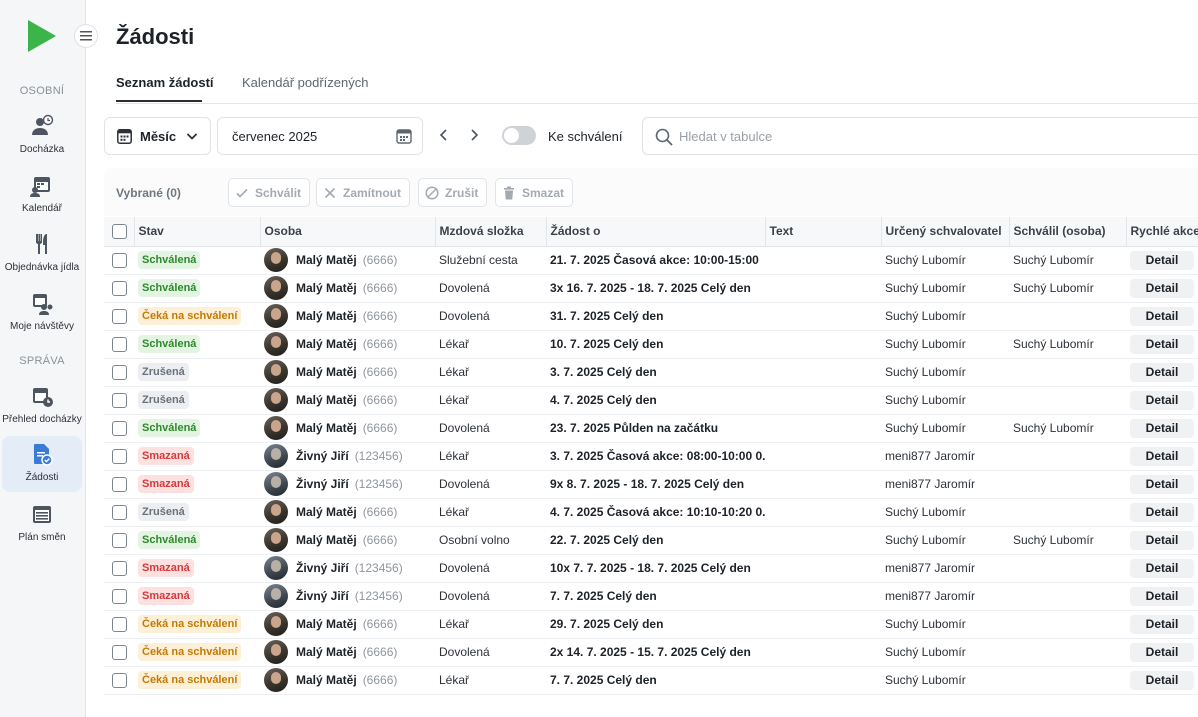 The image size is (1198, 717). Describe the element at coordinates (347, 596) in the screenshot. I see `person-cell: Živný Jiří (123456)` at that location.